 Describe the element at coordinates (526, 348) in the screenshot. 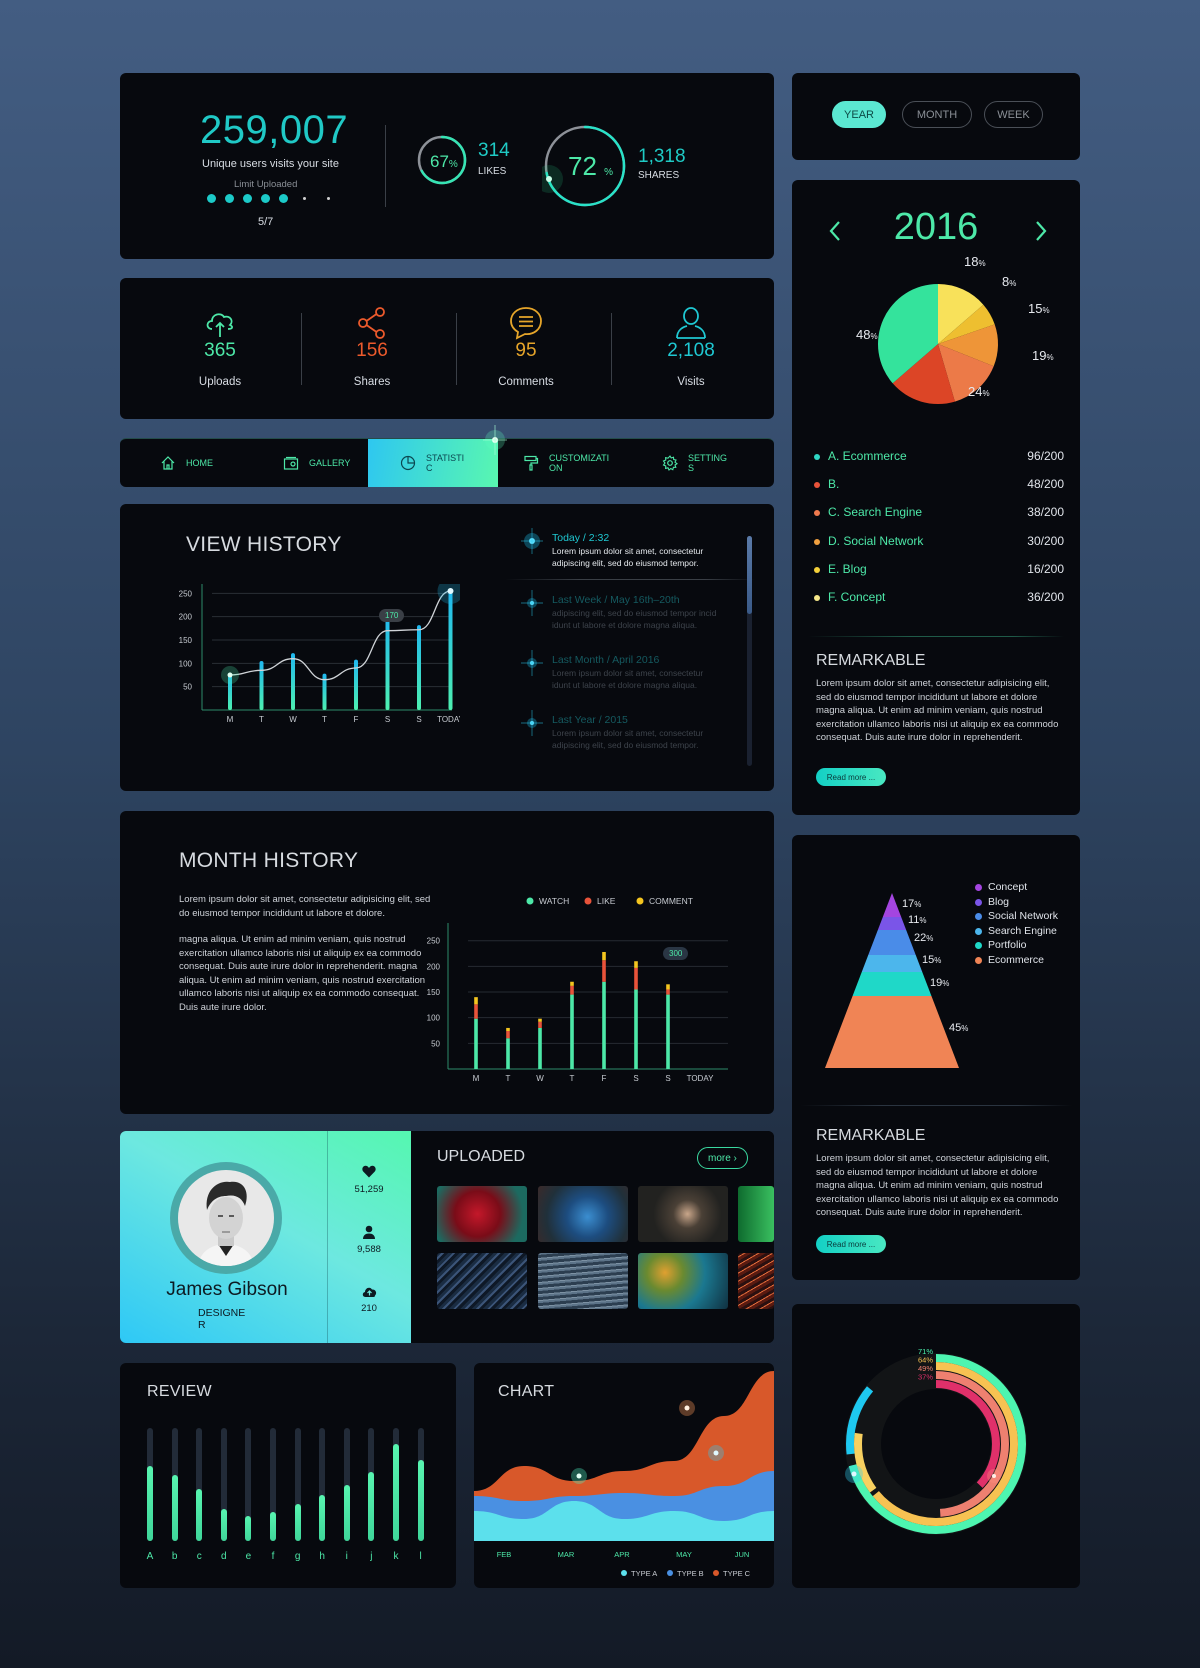

I see `stat-comments: 95 Comments` at that location.